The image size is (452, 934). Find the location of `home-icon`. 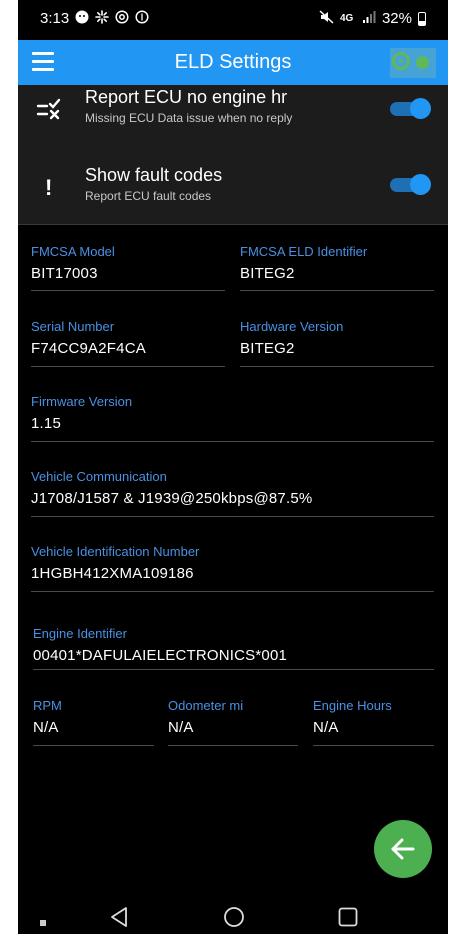

home-icon is located at coordinates (234, 919).